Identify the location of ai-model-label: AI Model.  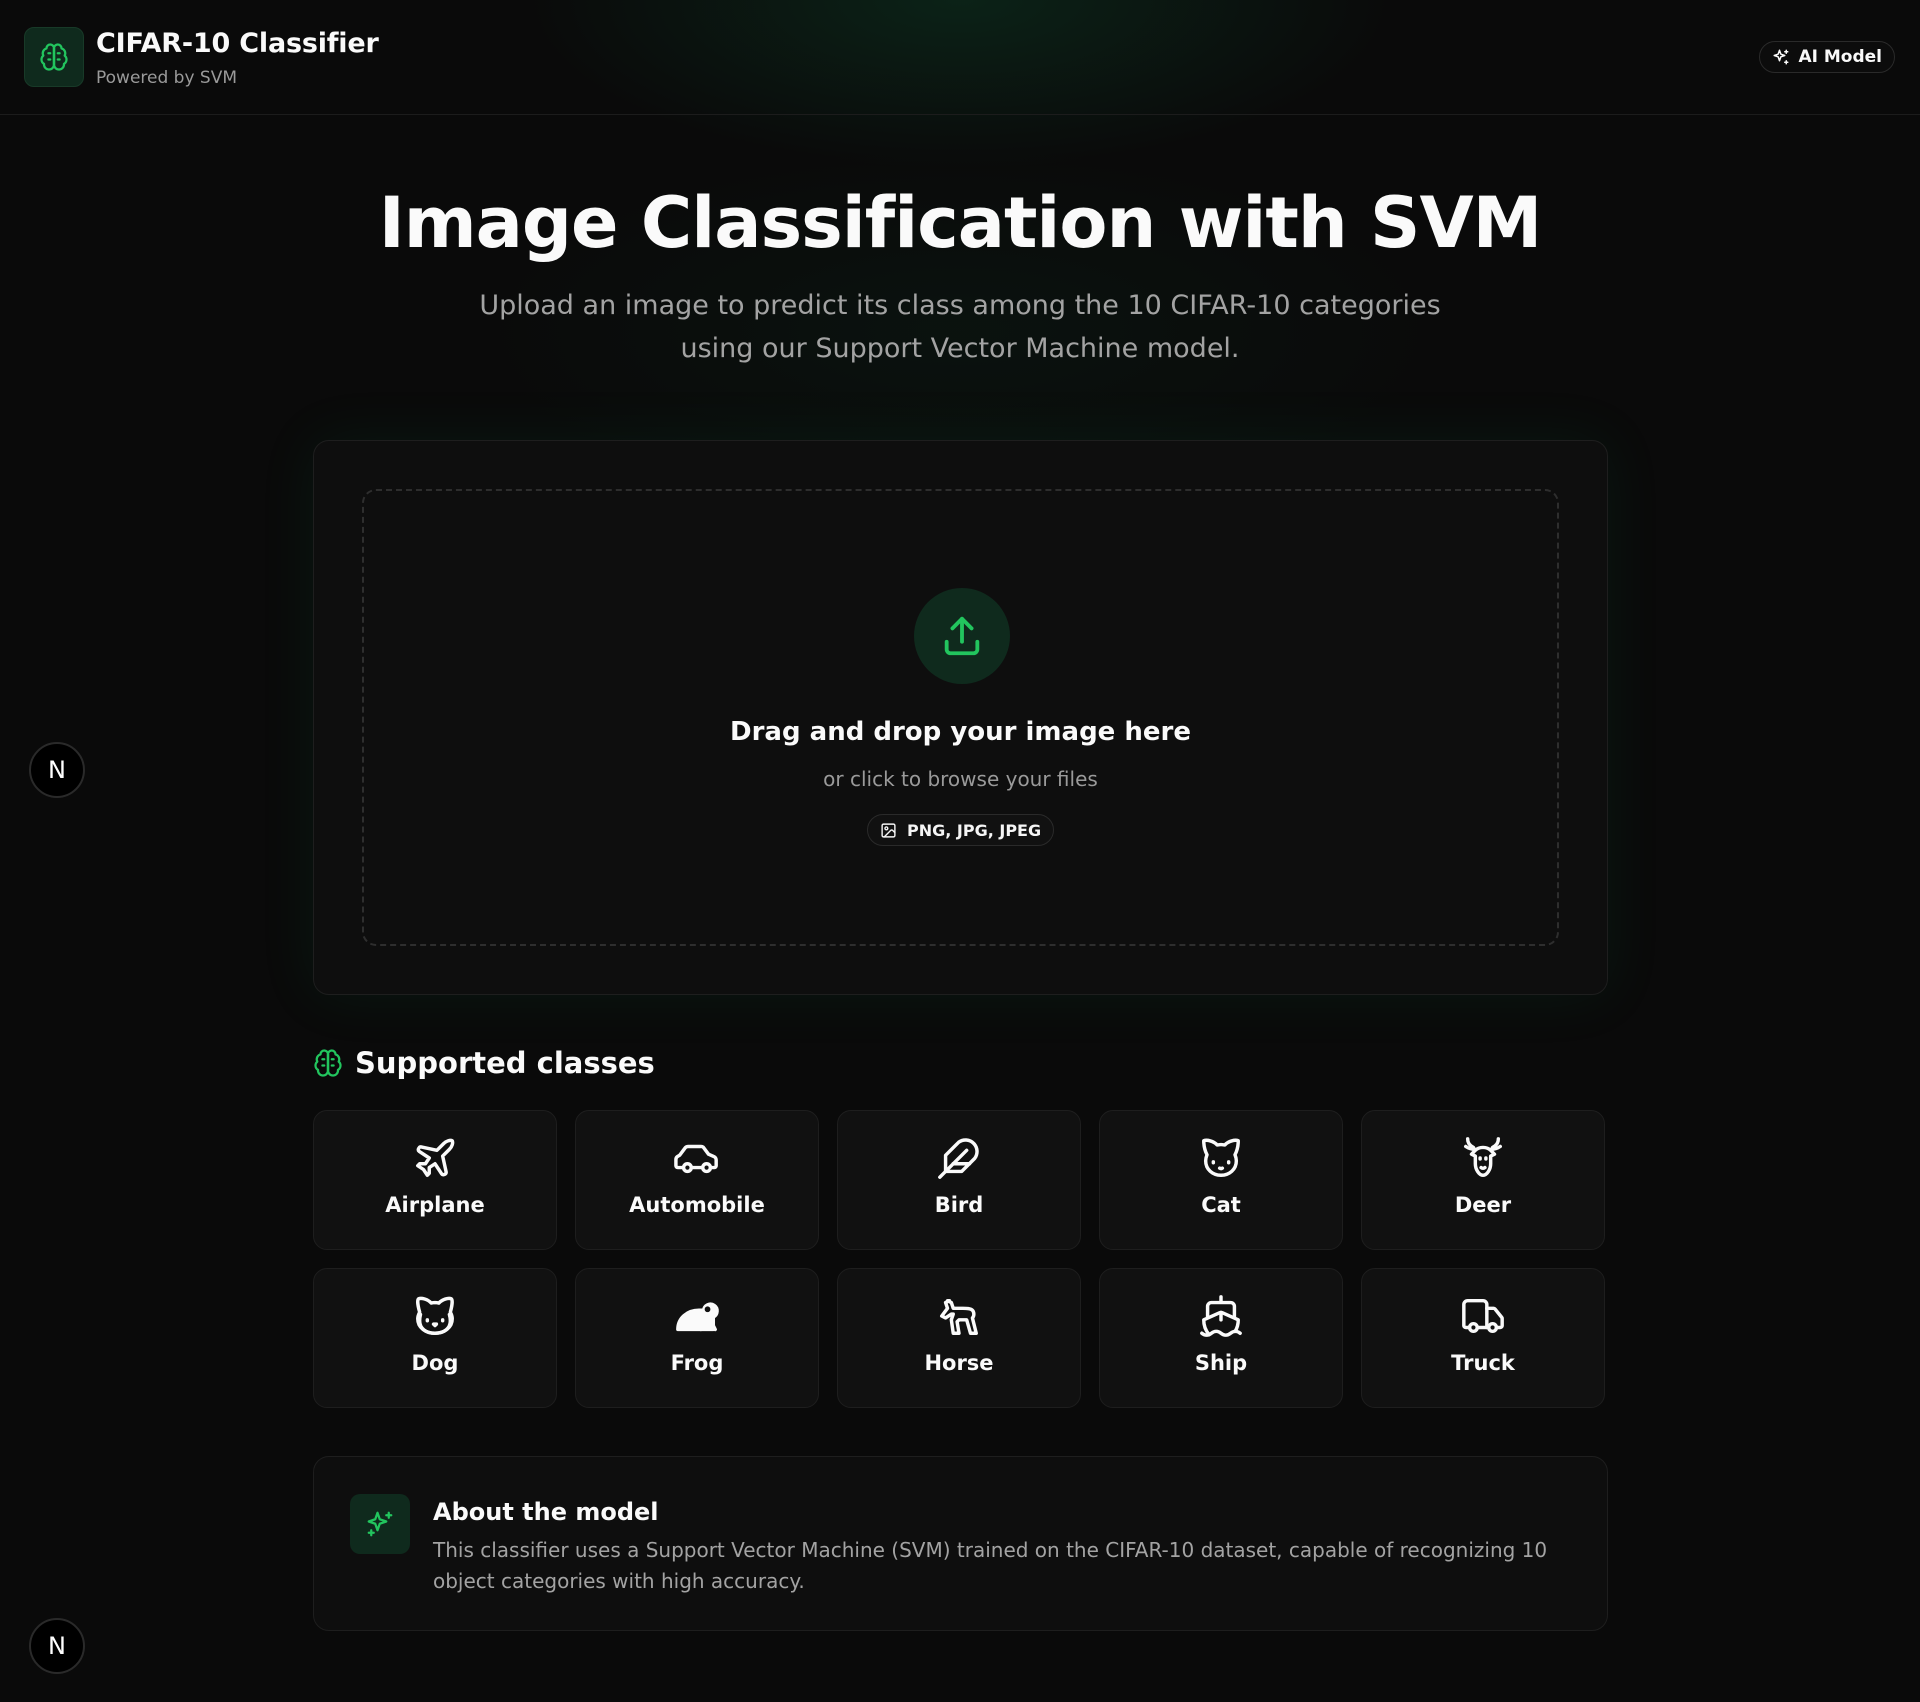
(1840, 57).